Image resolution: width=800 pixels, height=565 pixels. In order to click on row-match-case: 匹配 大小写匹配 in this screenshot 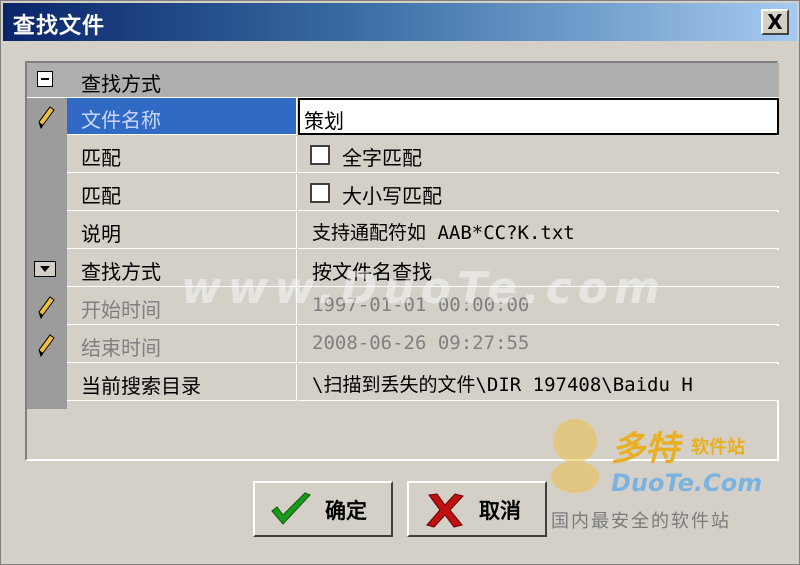, I will do `click(403, 193)`.